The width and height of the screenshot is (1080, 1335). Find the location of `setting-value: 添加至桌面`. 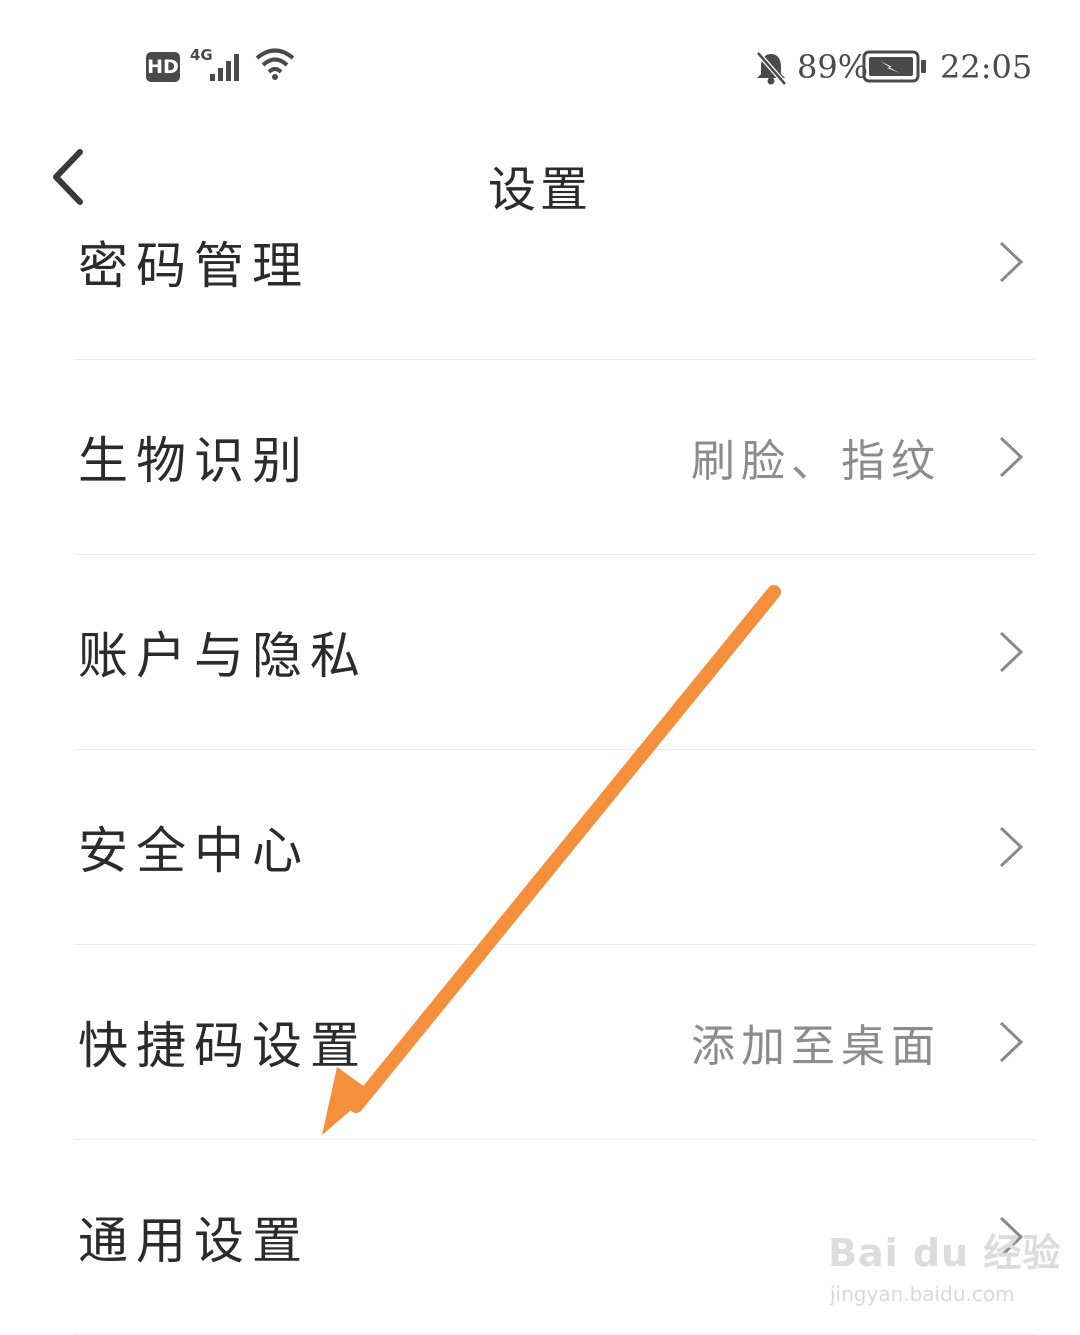

setting-value: 添加至桌面 is located at coordinates (816, 1046).